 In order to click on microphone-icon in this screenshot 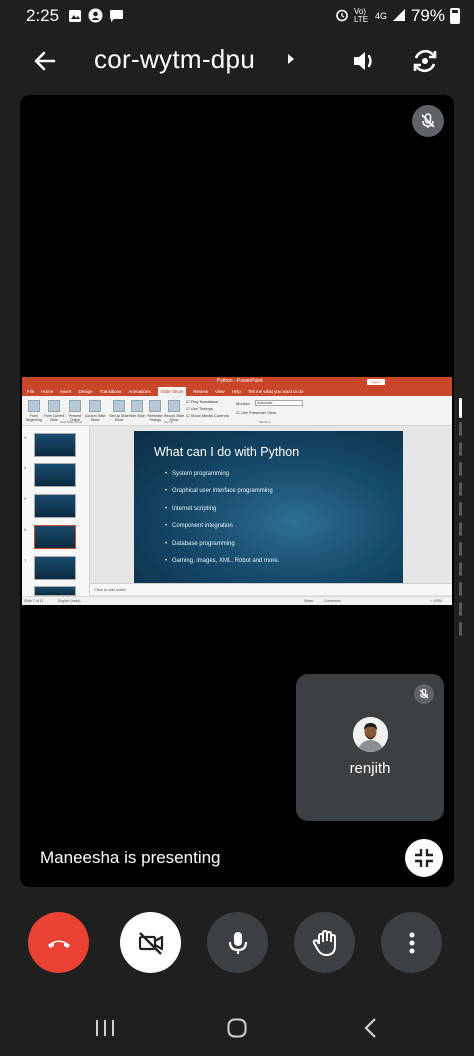, I will do `click(237, 942)`.